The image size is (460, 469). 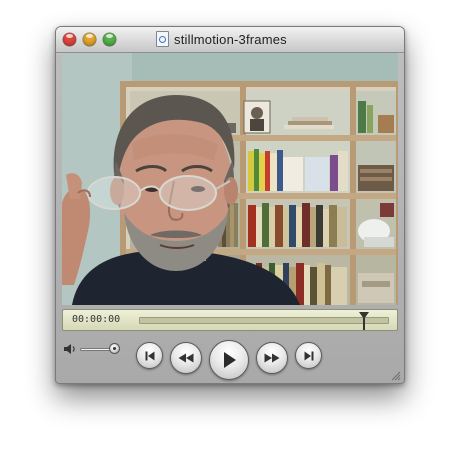 I want to click on window-title: stillmotion-3frames, so click(x=230, y=39).